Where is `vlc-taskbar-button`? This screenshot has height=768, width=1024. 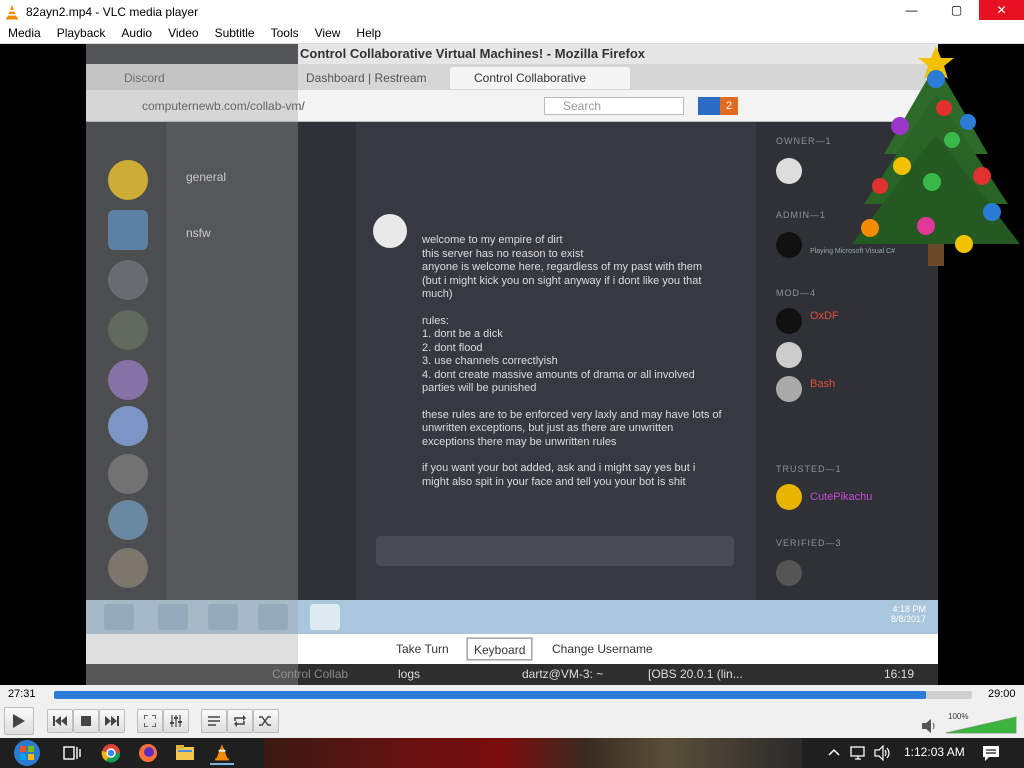 vlc-taskbar-button is located at coordinates (222, 753).